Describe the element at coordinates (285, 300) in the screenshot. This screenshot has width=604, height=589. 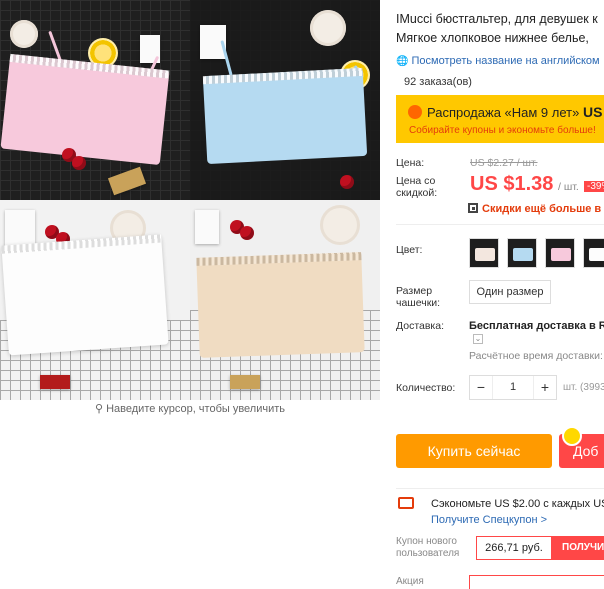
I see `product-image-beige` at that location.